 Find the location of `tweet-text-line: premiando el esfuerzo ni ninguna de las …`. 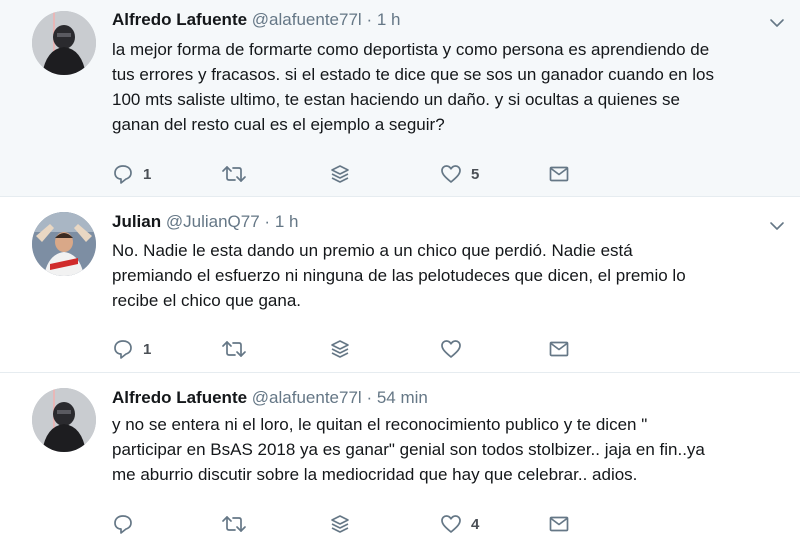

tweet-text-line: premiando el esfuerzo ni ninguna de las … is located at coordinates (399, 275).